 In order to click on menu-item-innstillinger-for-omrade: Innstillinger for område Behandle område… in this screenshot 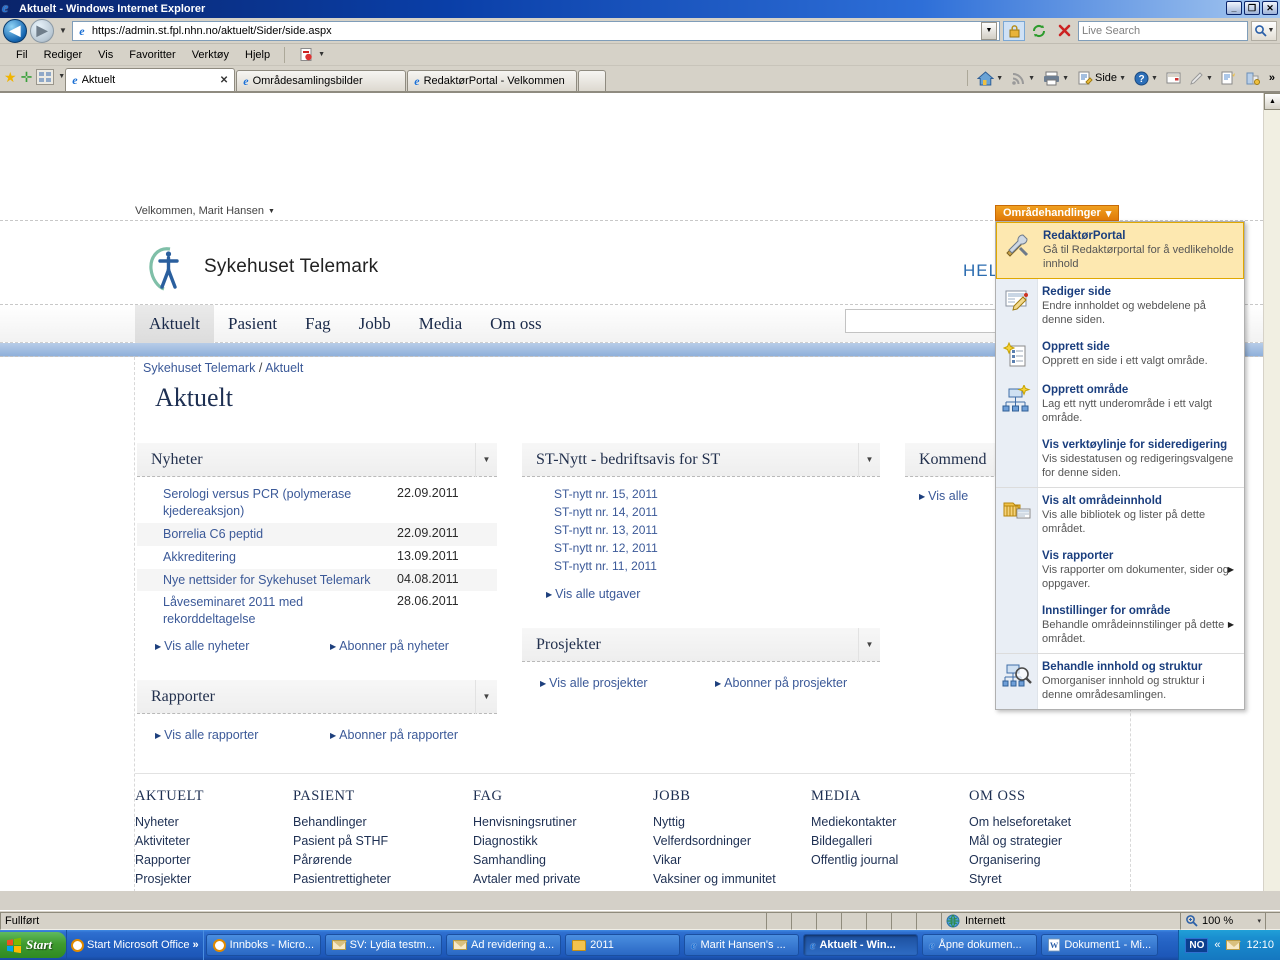, I will do `click(1120, 625)`.